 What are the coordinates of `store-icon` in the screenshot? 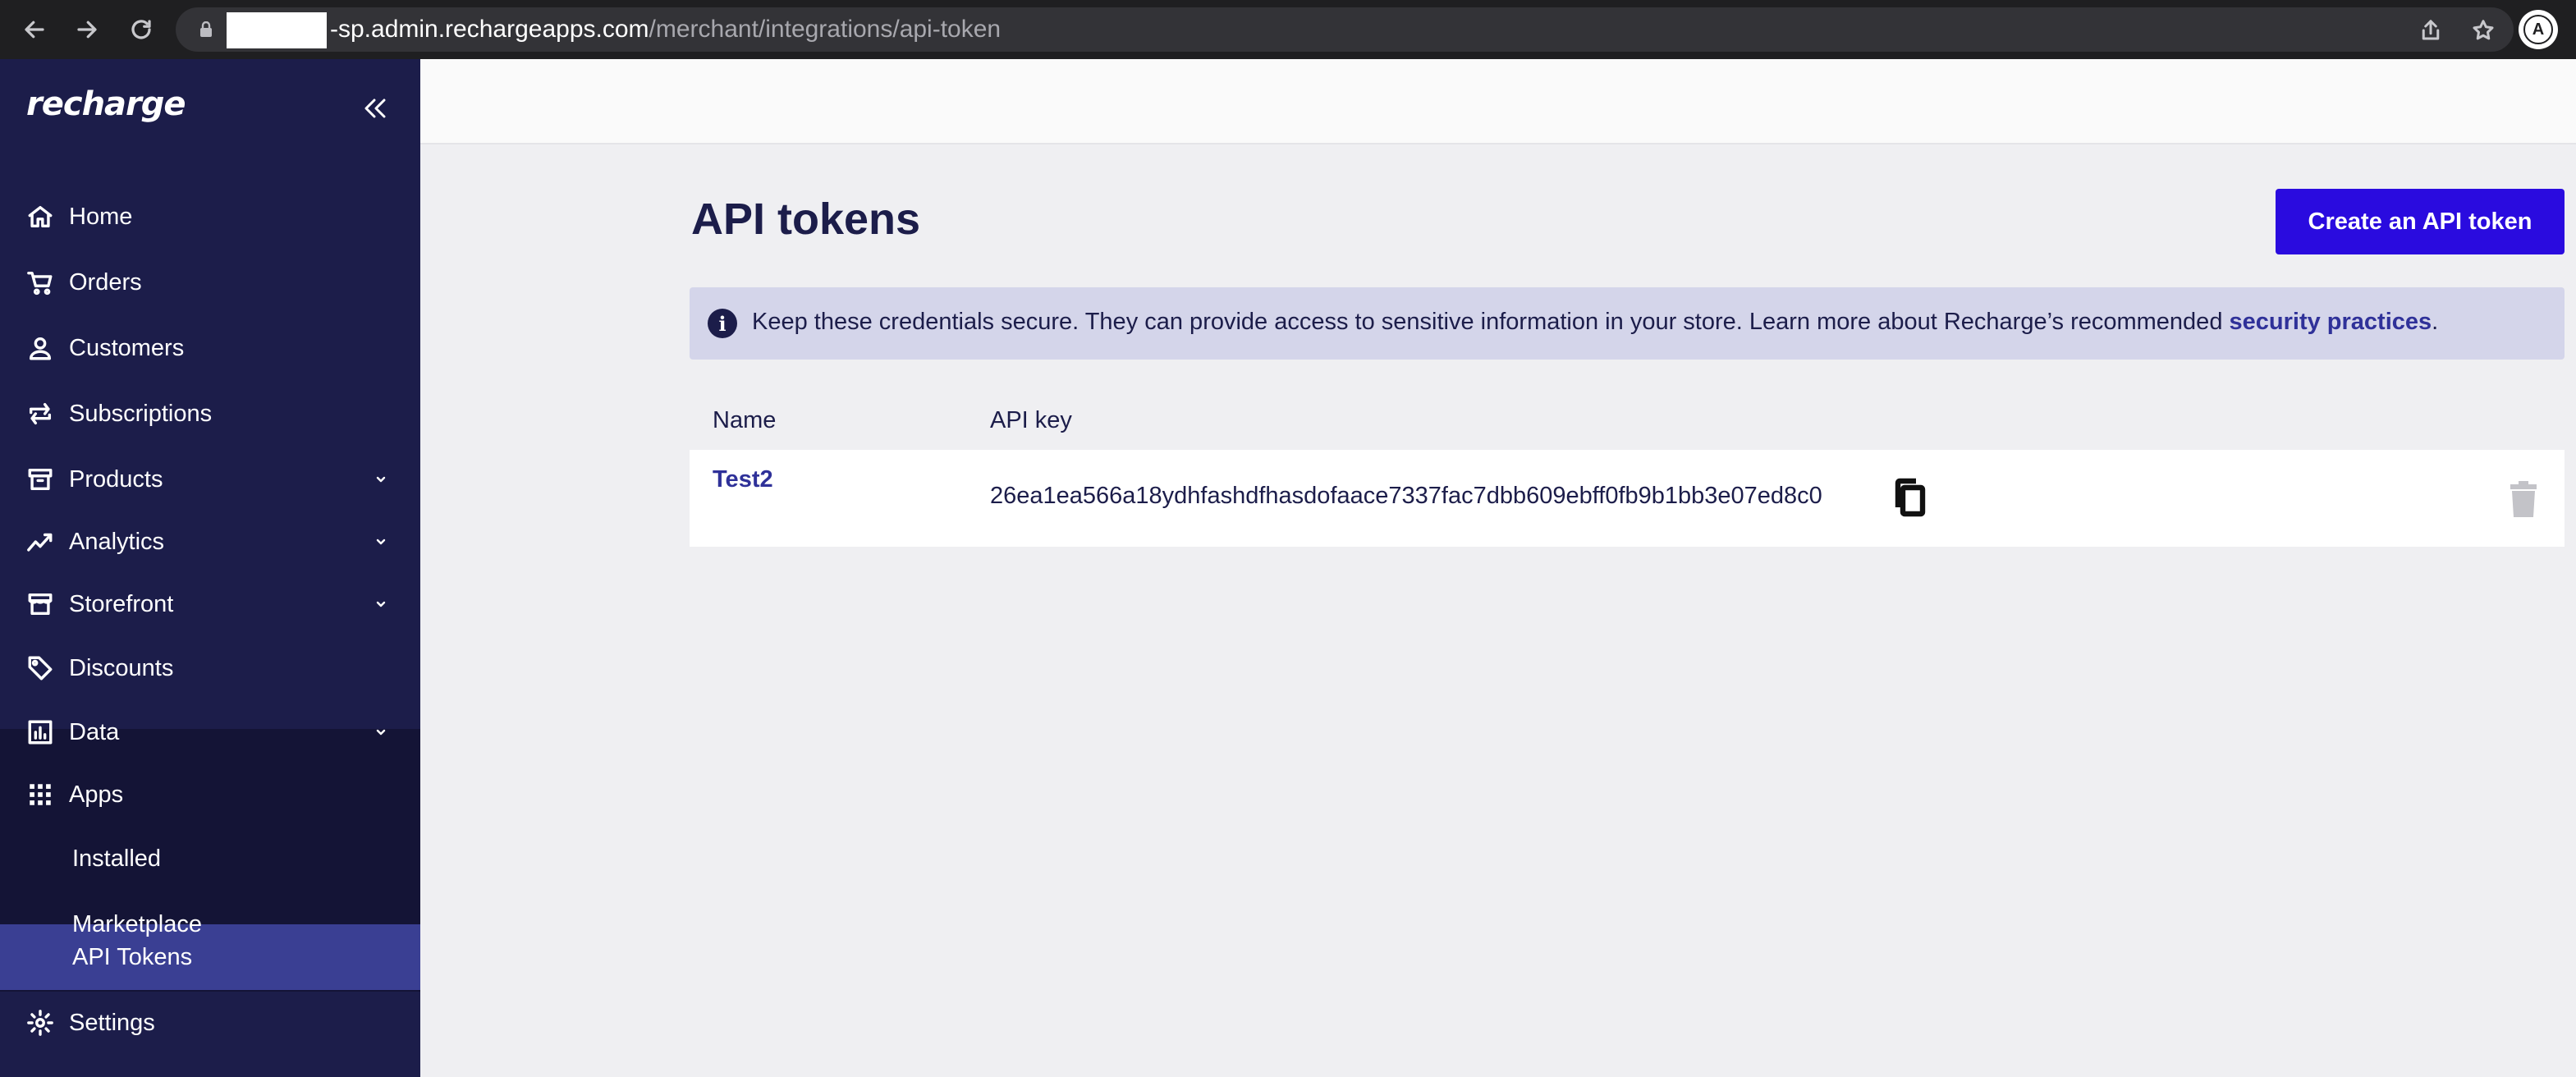 It's located at (40, 604).